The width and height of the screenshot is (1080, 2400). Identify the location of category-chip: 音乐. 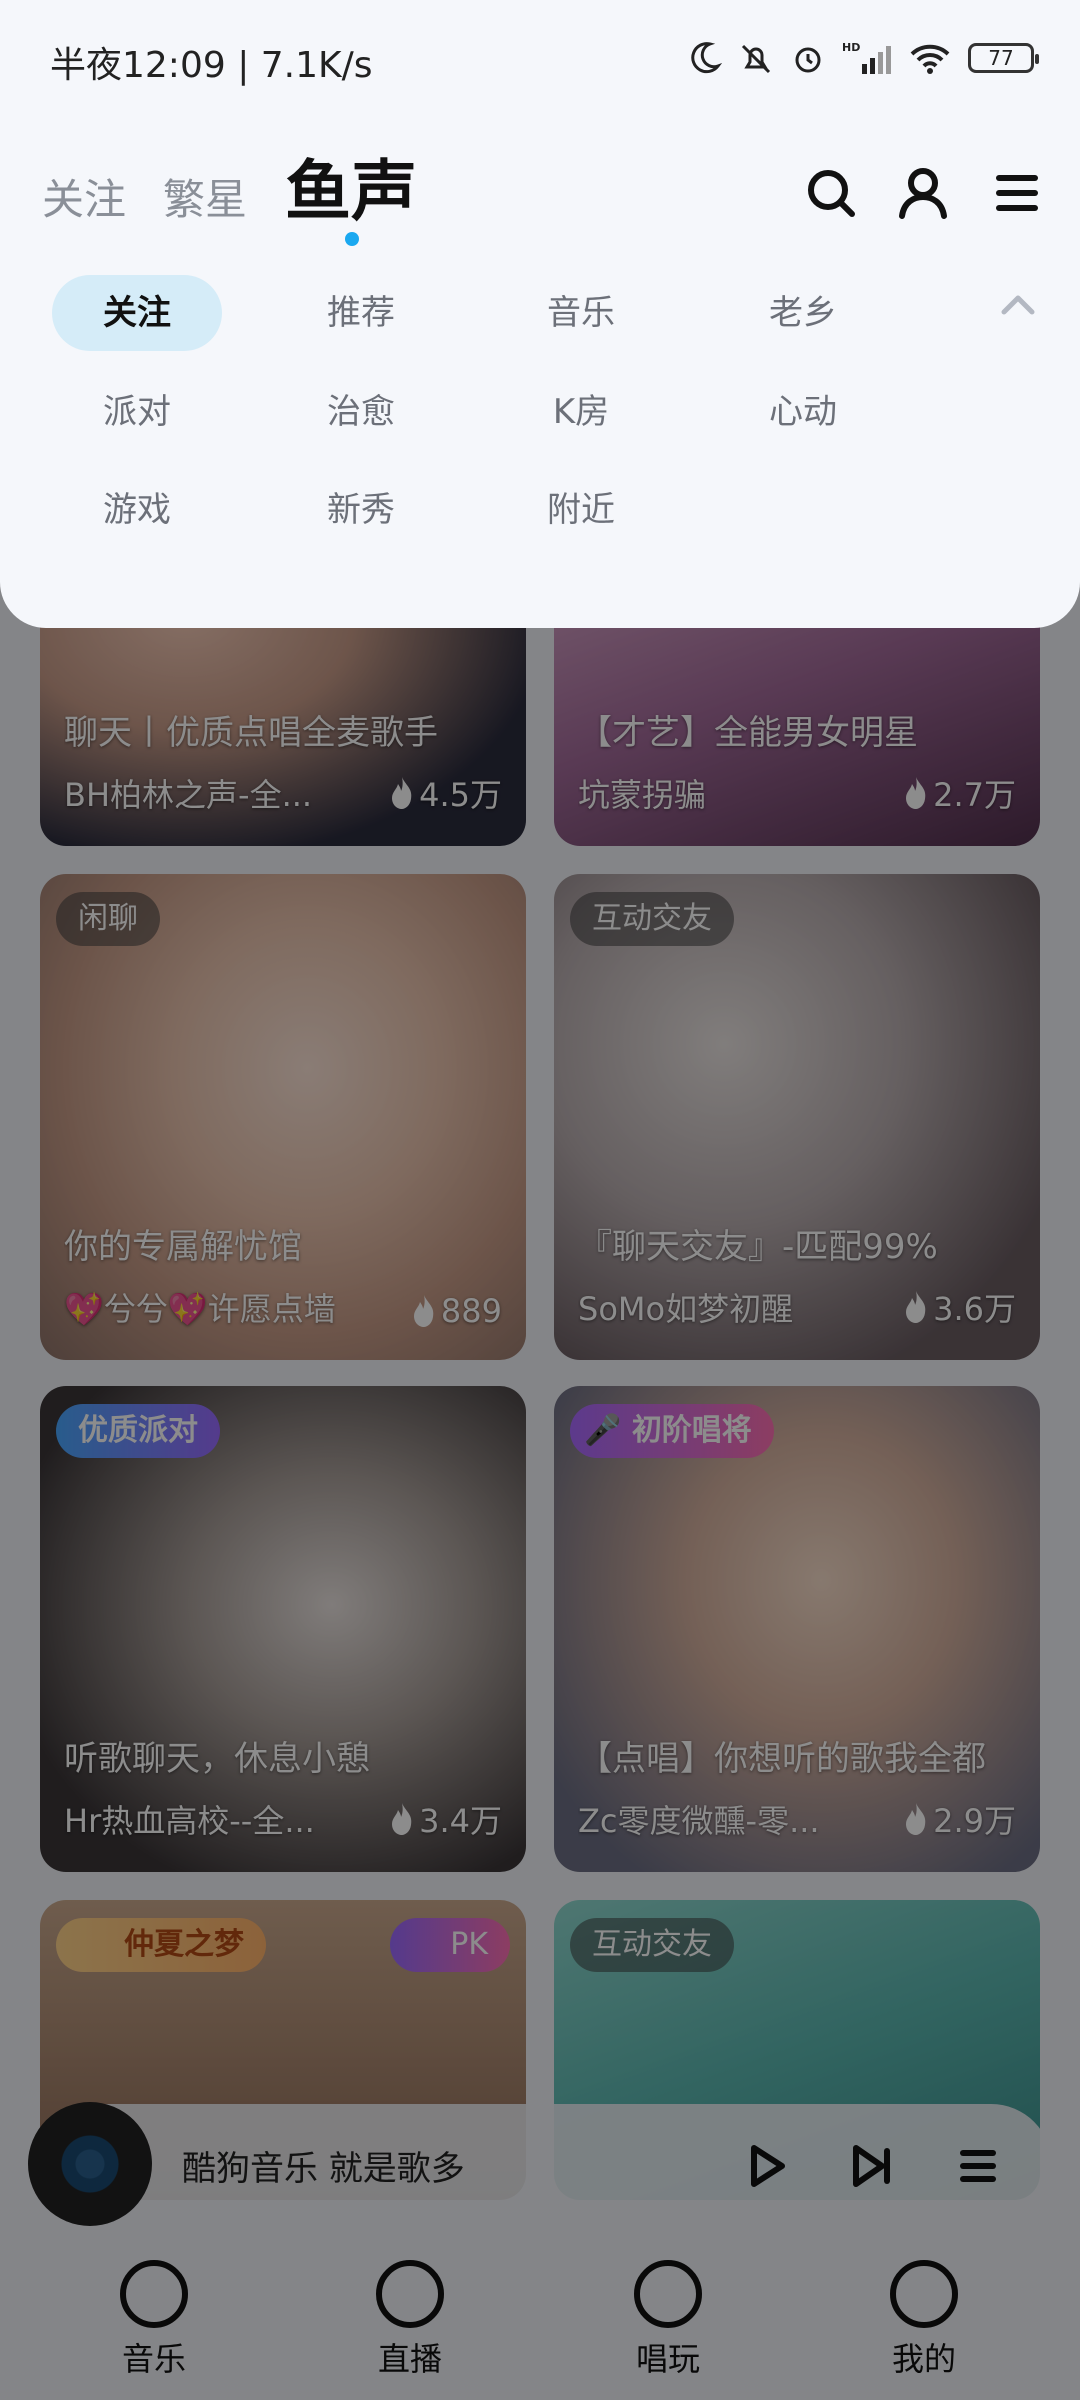
(581, 313).